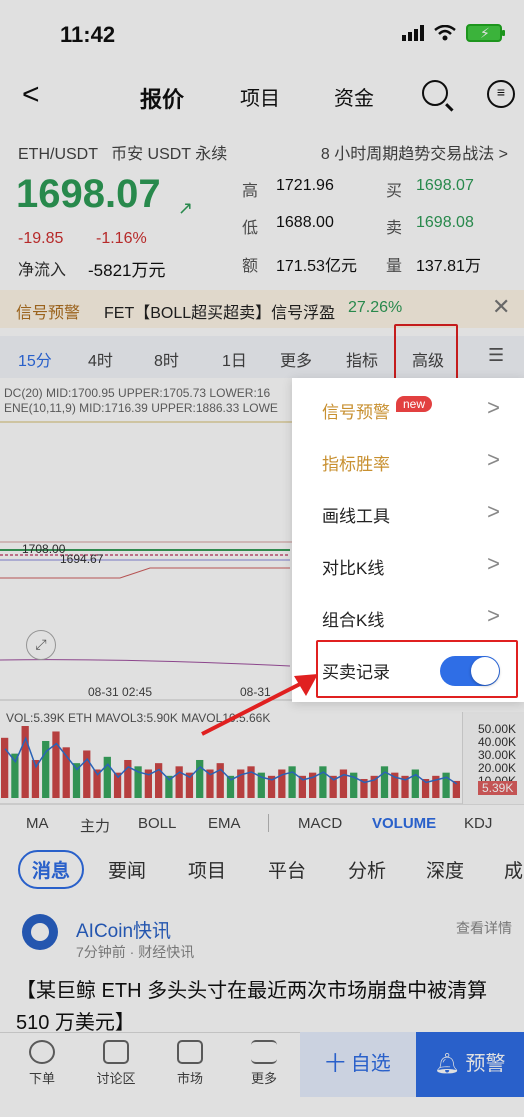 Image resolution: width=524 pixels, height=1117 pixels. Describe the element at coordinates (414, 404) in the screenshot. I see `new-badge: new` at that location.